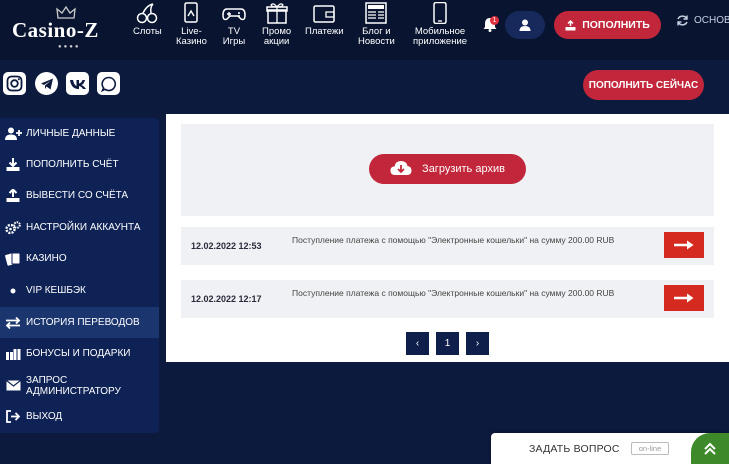 Image resolution: width=729 pixels, height=464 pixels. Describe the element at coordinates (147, 13) in the screenshot. I see `cherries-icon` at that location.